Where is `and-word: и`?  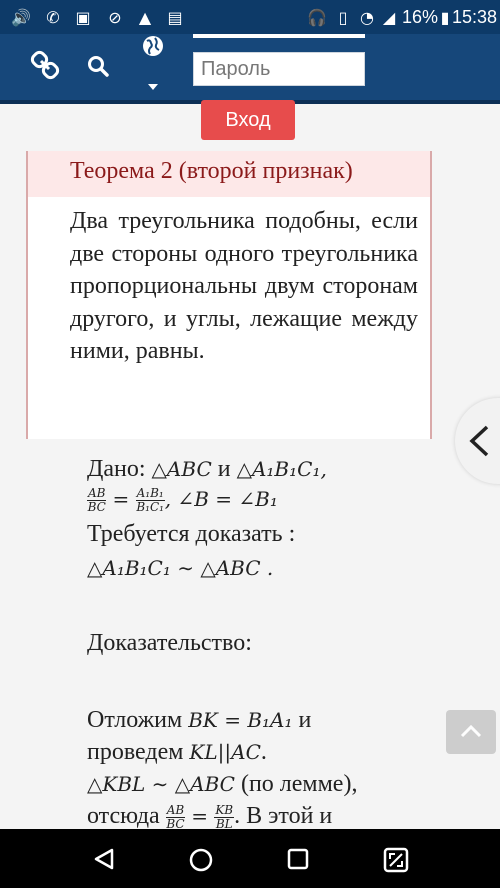
and-word: и is located at coordinates (224, 469).